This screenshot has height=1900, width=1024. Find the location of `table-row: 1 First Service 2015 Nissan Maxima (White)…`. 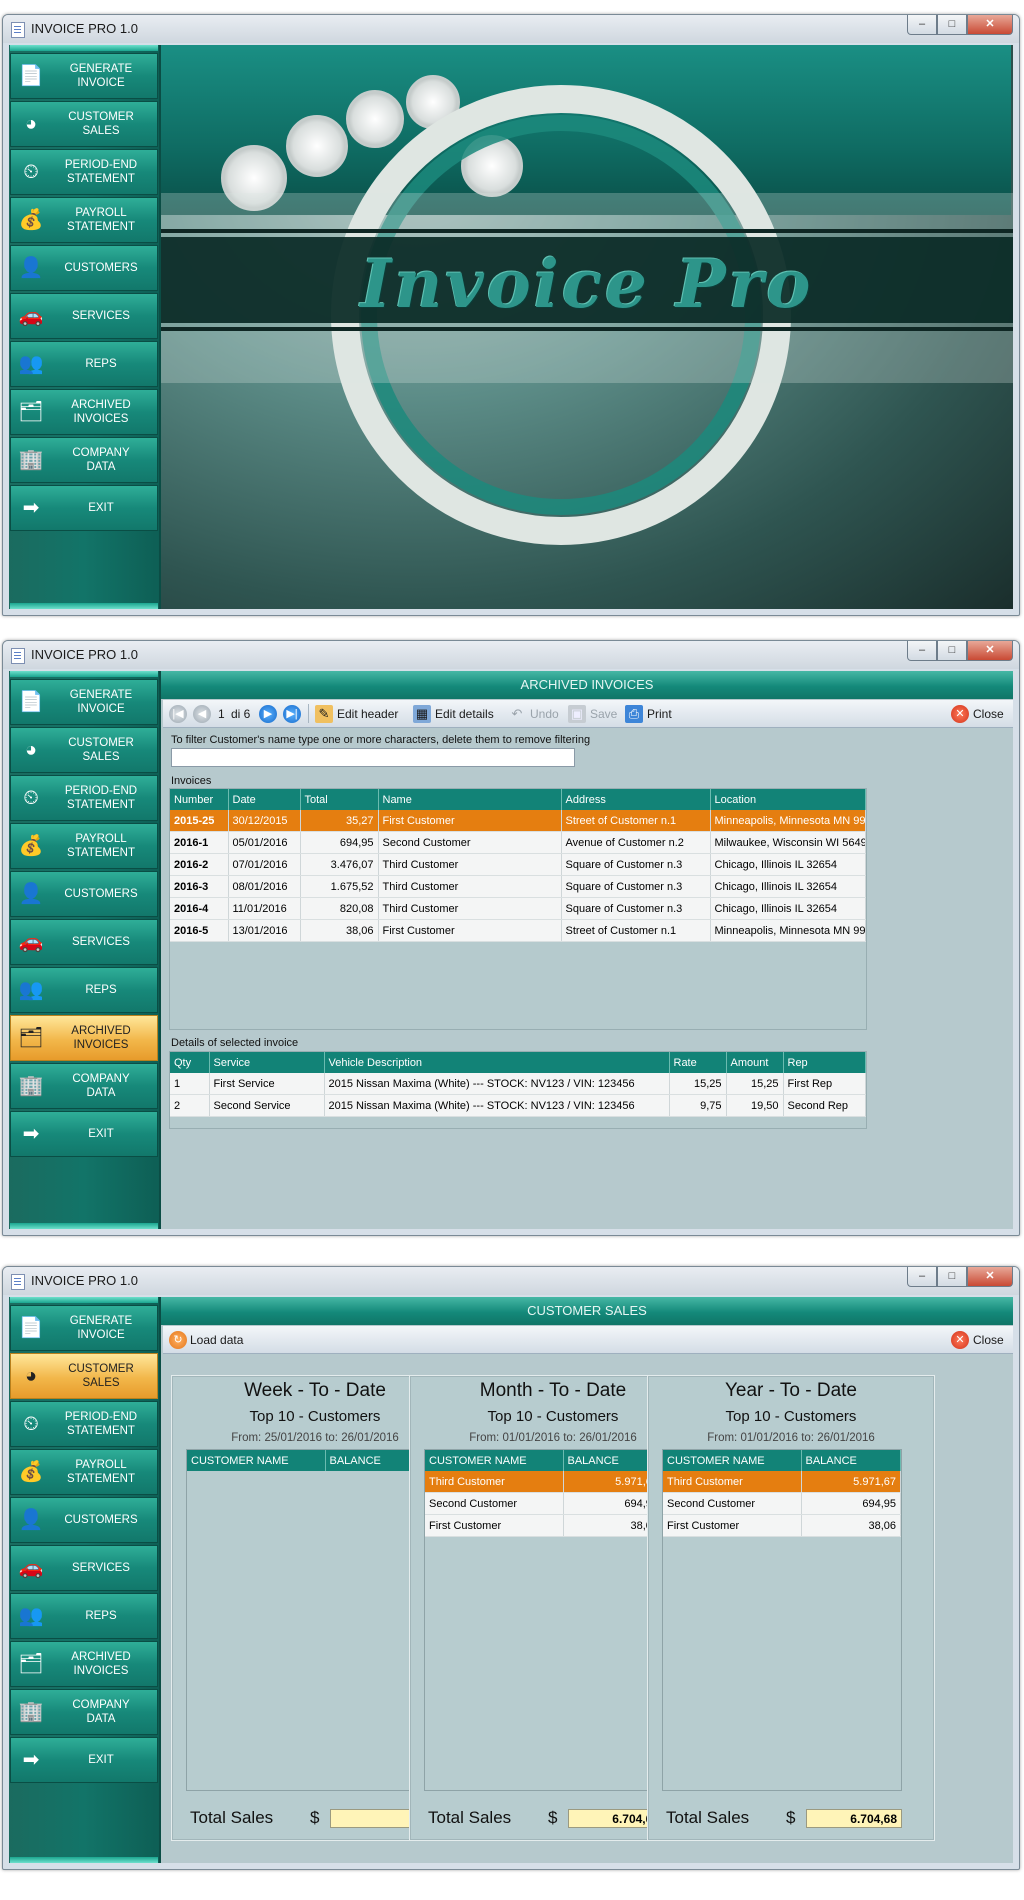

table-row: 1 First Service 2015 Nissan Maxima (White)… is located at coordinates (518, 1084).